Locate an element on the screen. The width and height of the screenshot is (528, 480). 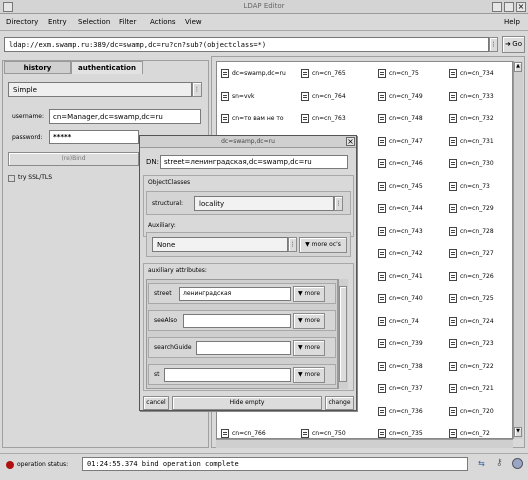
entry-item: cn=cn_744 is located at coordinates (400, 209).